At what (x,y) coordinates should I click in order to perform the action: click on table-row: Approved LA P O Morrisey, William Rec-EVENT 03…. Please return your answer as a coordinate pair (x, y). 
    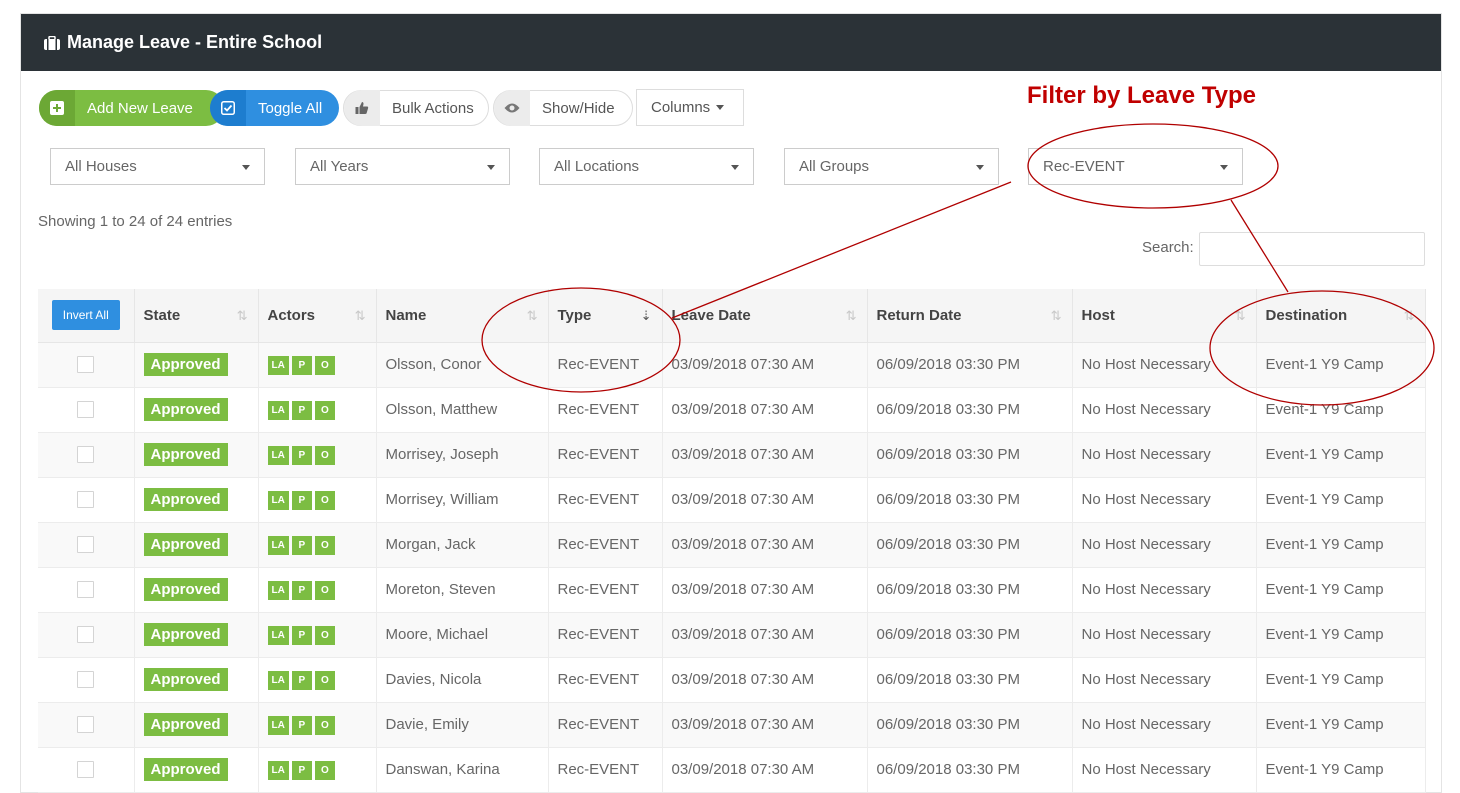
    Looking at the image, I should click on (732, 500).